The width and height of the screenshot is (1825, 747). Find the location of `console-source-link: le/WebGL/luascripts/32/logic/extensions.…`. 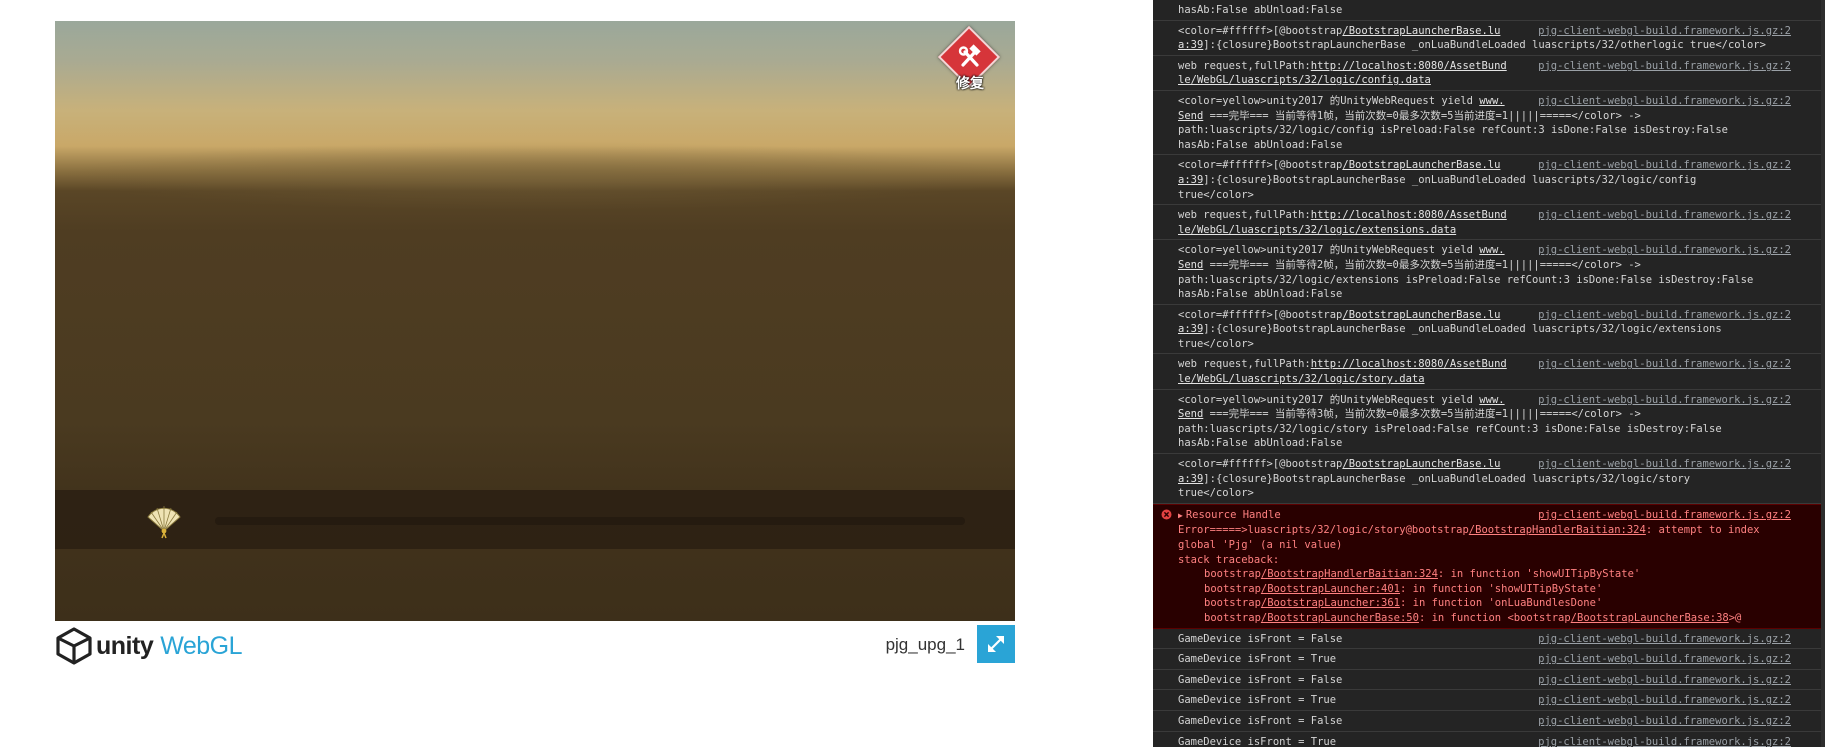

console-source-link: le/WebGL/luascripts/32/logic/extensions.… is located at coordinates (1317, 230).